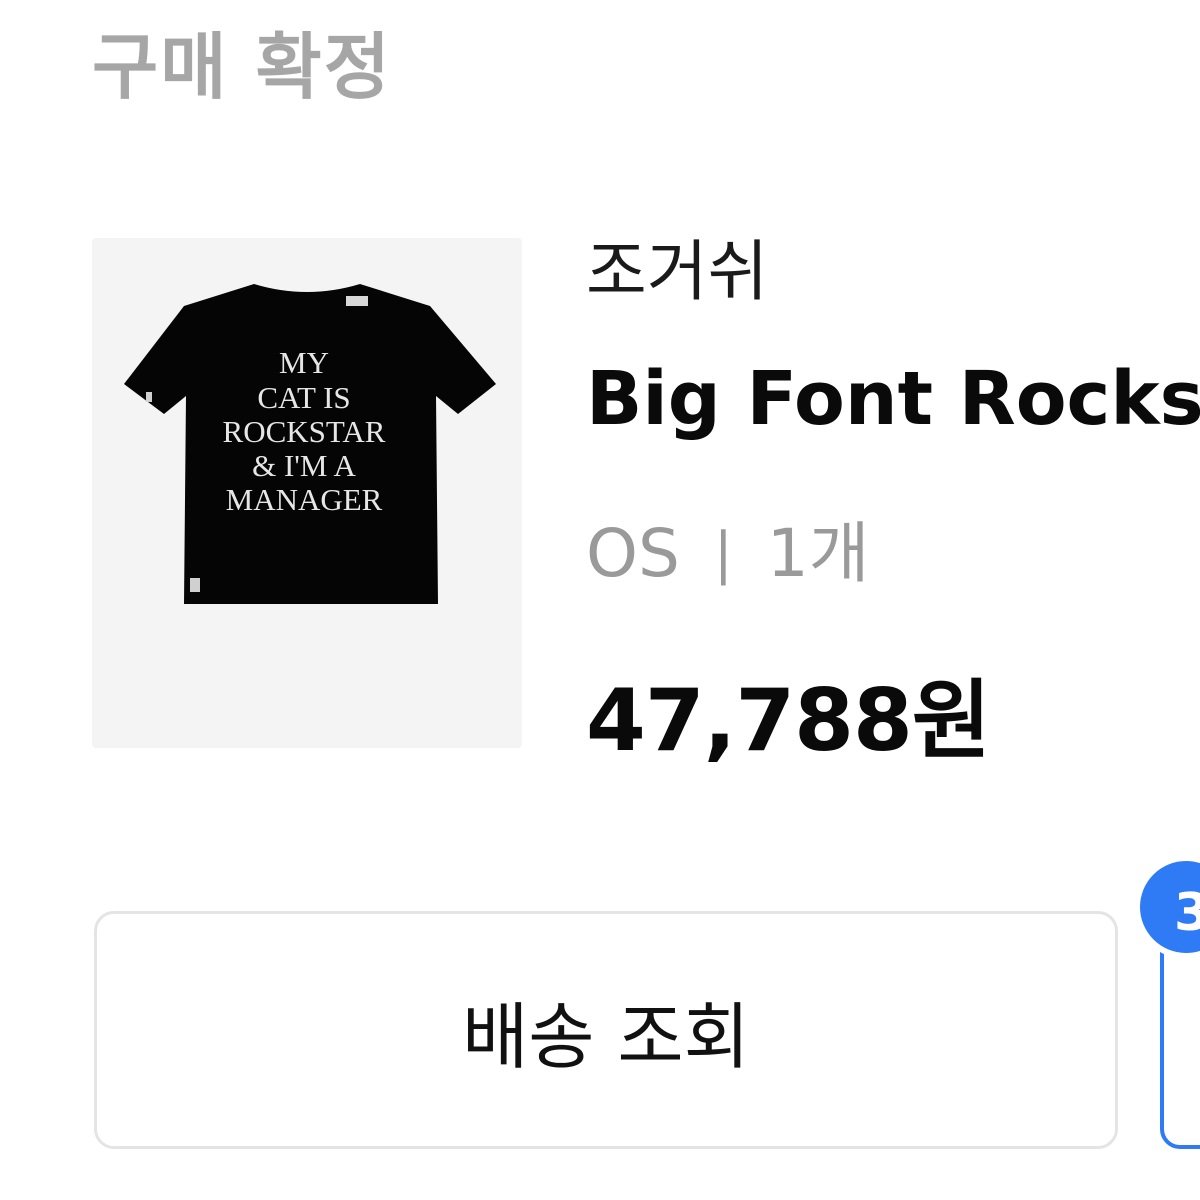 This screenshot has height=1200, width=1200. I want to click on tshirt-icon: MY CAT IS ROCKSTAR & I'M A MANAGER, so click(310, 444).